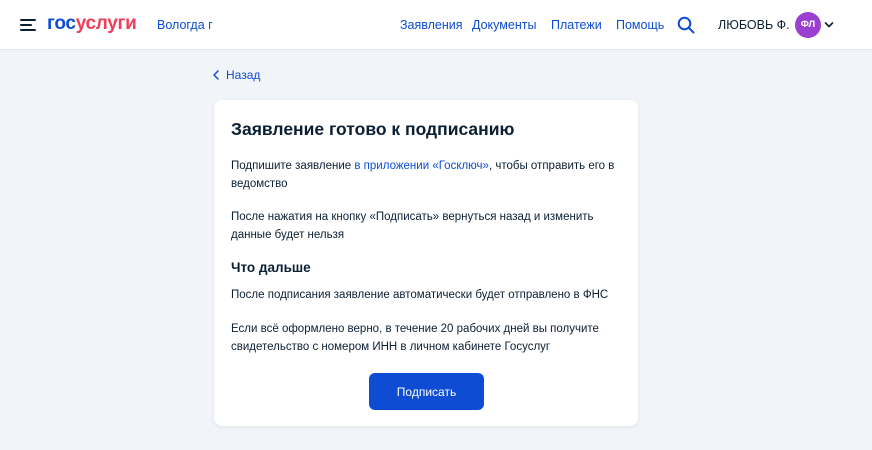 This screenshot has height=450, width=872. I want to click on logo-part-gos: гос, so click(61, 23).